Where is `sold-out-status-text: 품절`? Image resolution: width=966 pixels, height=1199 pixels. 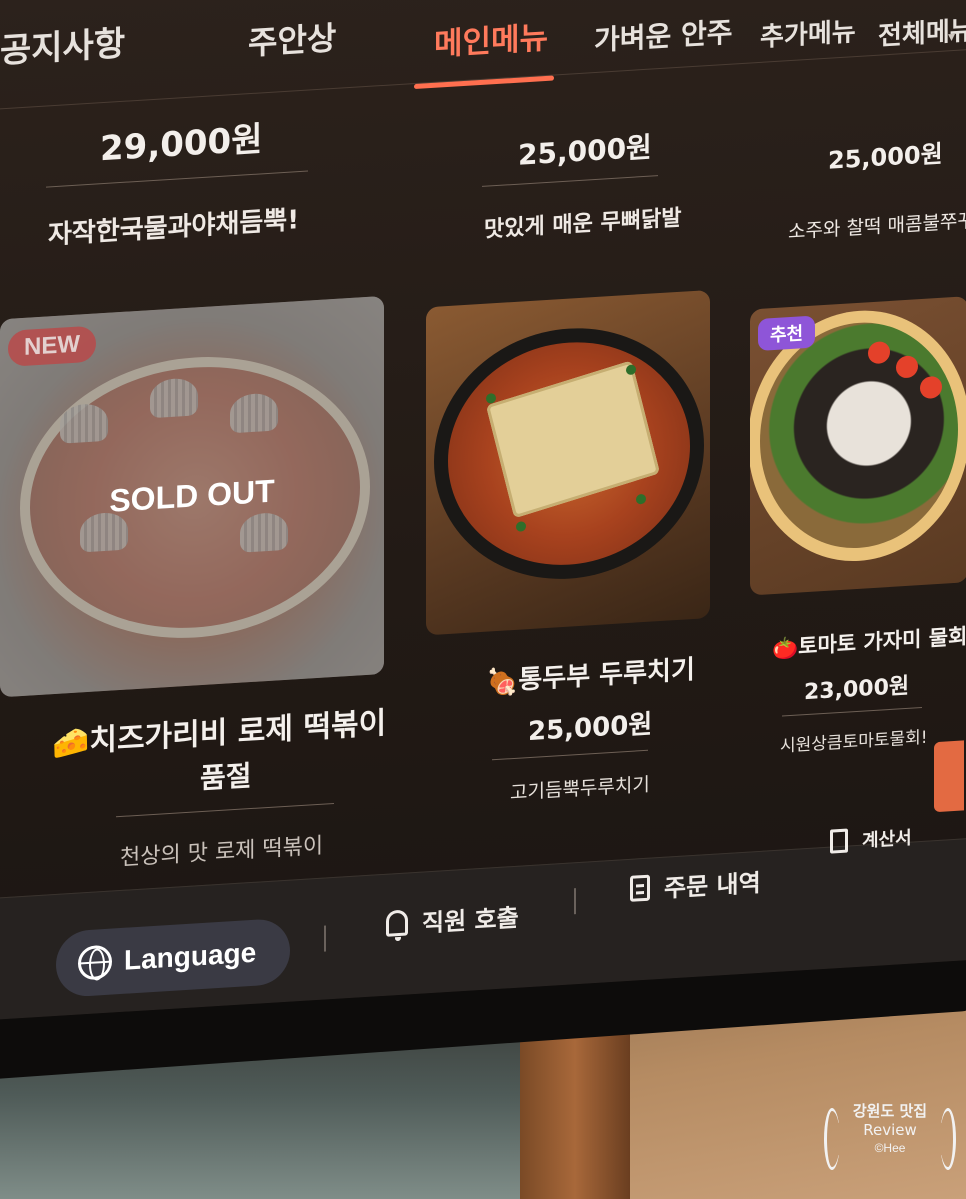 sold-out-status-text: 품절 is located at coordinates (226, 777).